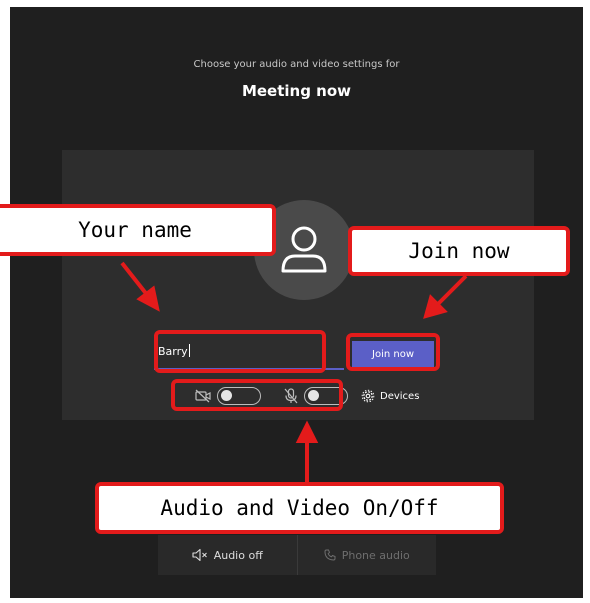 This screenshot has height=603, width=590. Describe the element at coordinates (199, 555) in the screenshot. I see `speaker-off-icon` at that location.